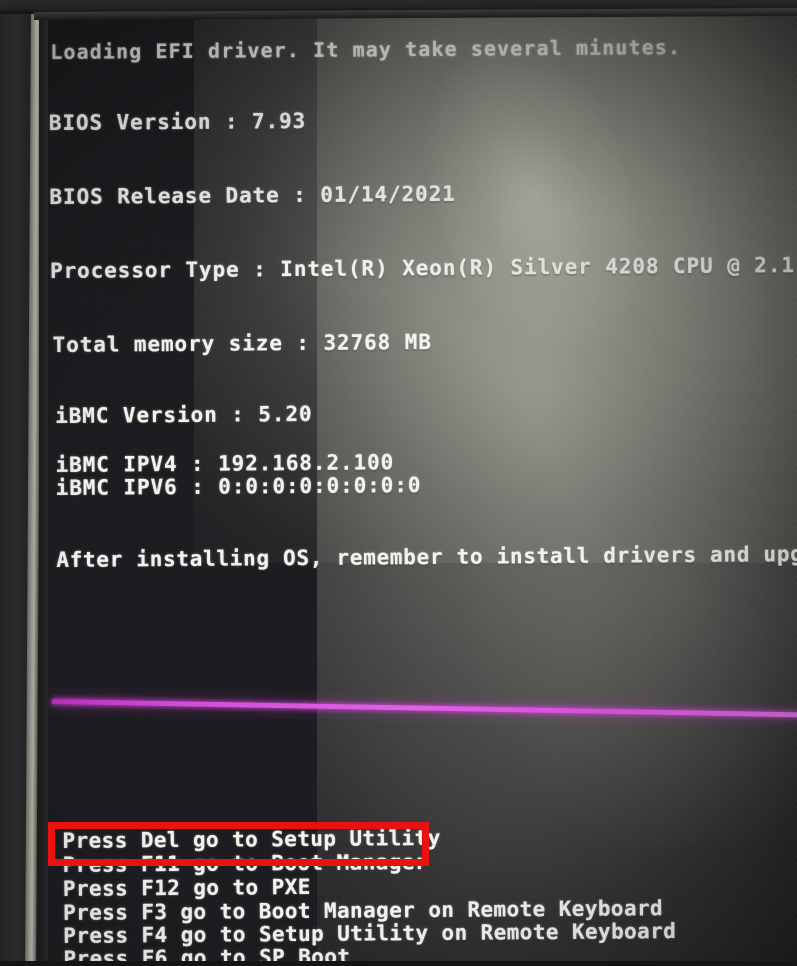 The image size is (797, 966). I want to click on monitor-bezel-left-inner, so click(43, 483).